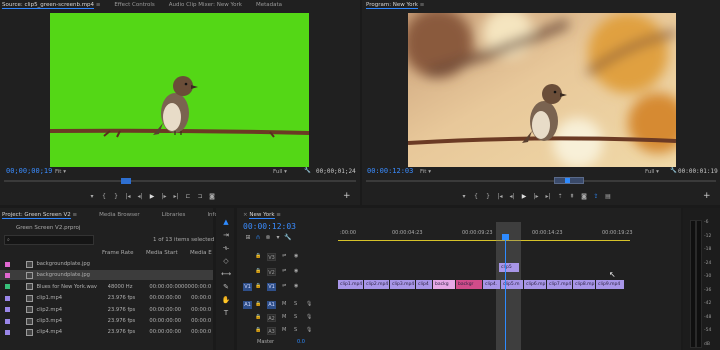 The height and width of the screenshot is (350, 720). Describe the element at coordinates (262, 215) in the screenshot. I see `tab-sequence: × New York ≡` at that location.